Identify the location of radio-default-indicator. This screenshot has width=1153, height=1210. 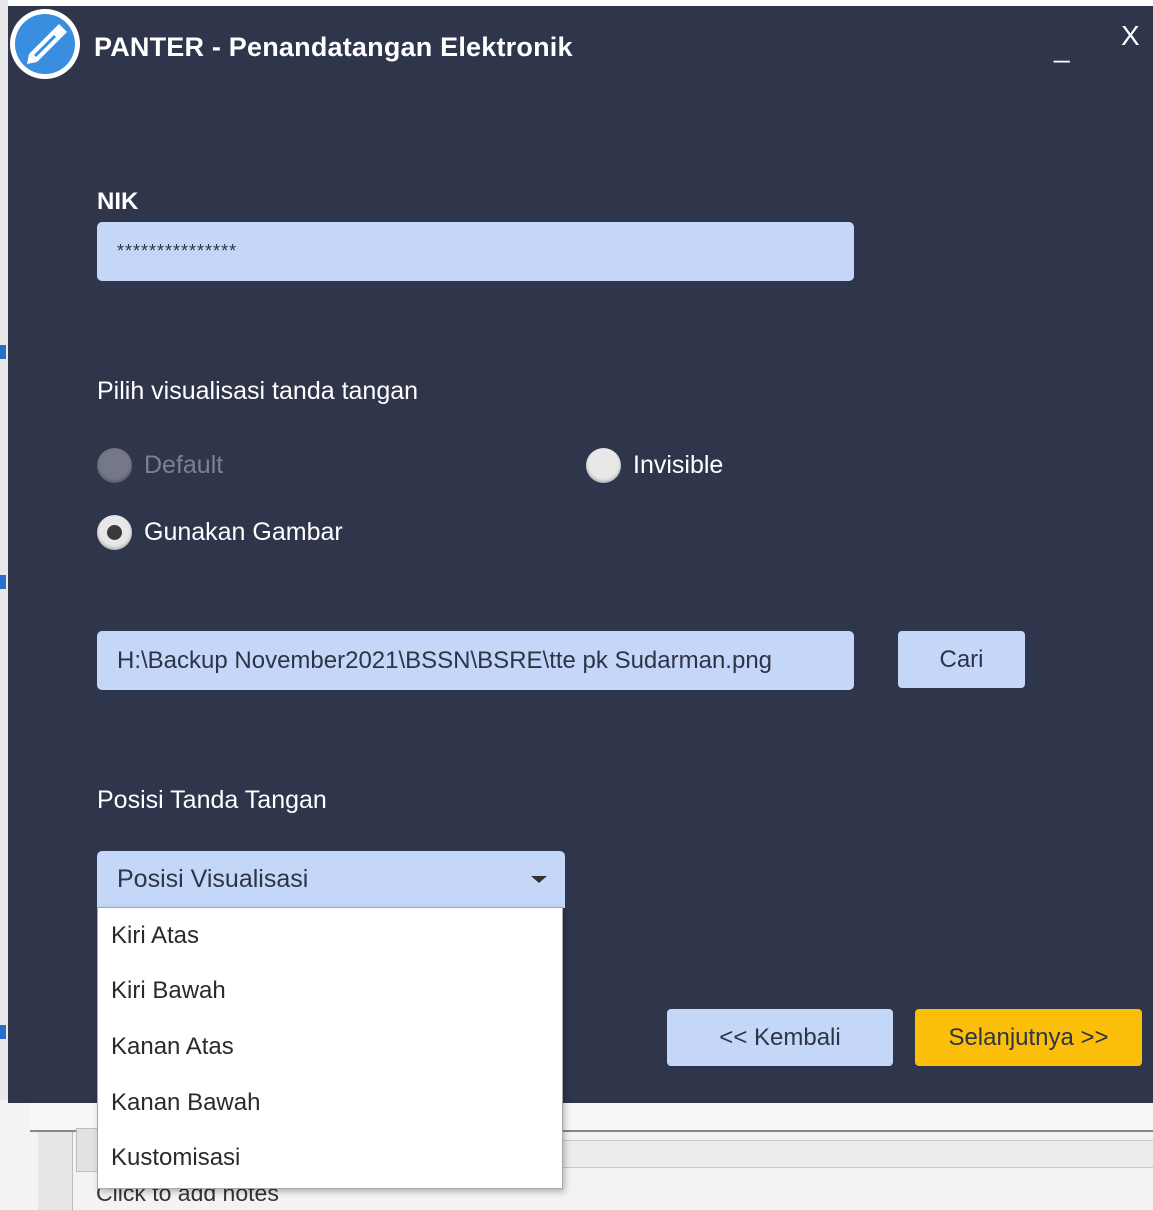
(114, 465).